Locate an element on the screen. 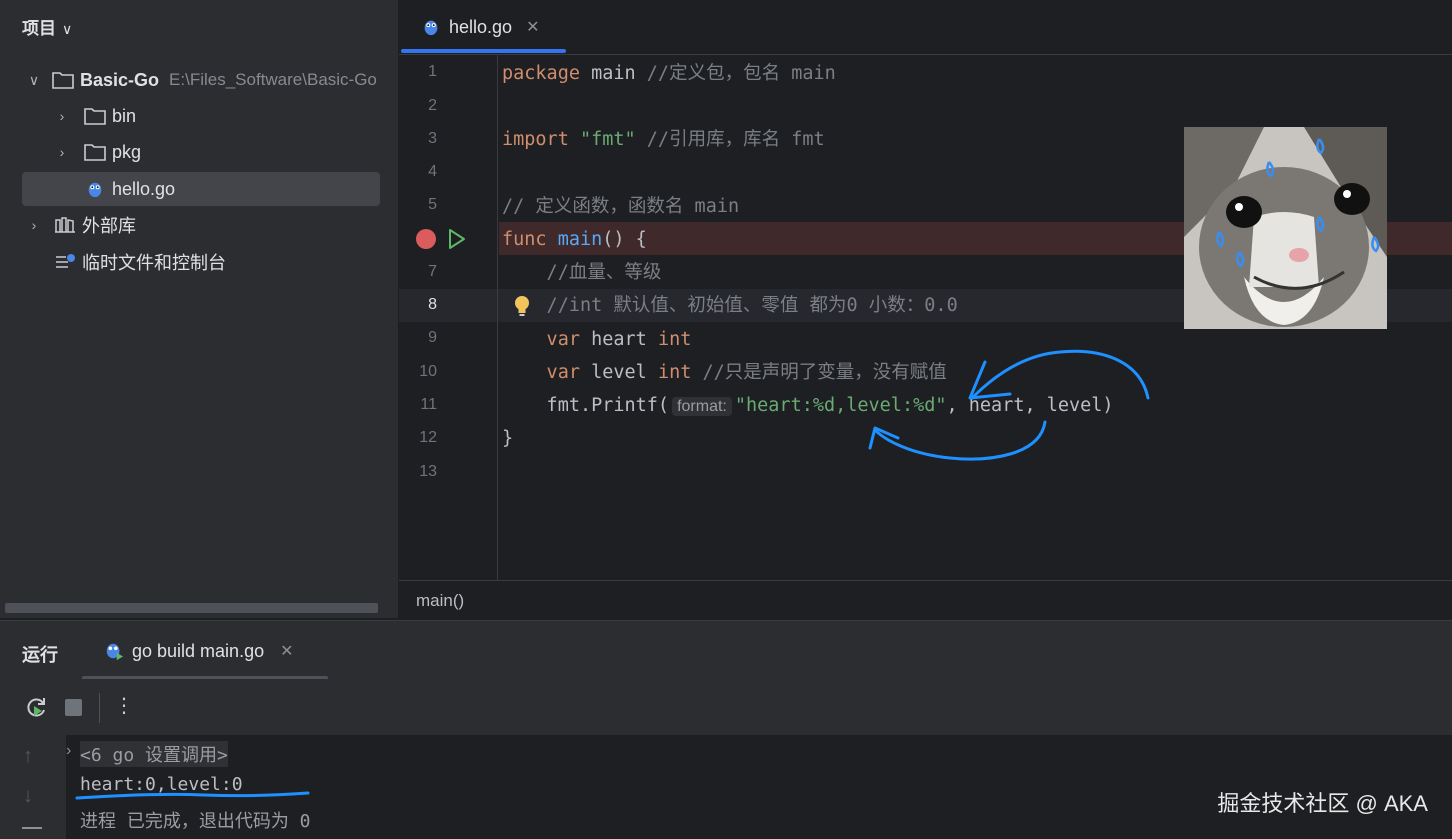 This screenshot has height=839, width=1452. cat-sticker-image is located at coordinates (1285, 228).